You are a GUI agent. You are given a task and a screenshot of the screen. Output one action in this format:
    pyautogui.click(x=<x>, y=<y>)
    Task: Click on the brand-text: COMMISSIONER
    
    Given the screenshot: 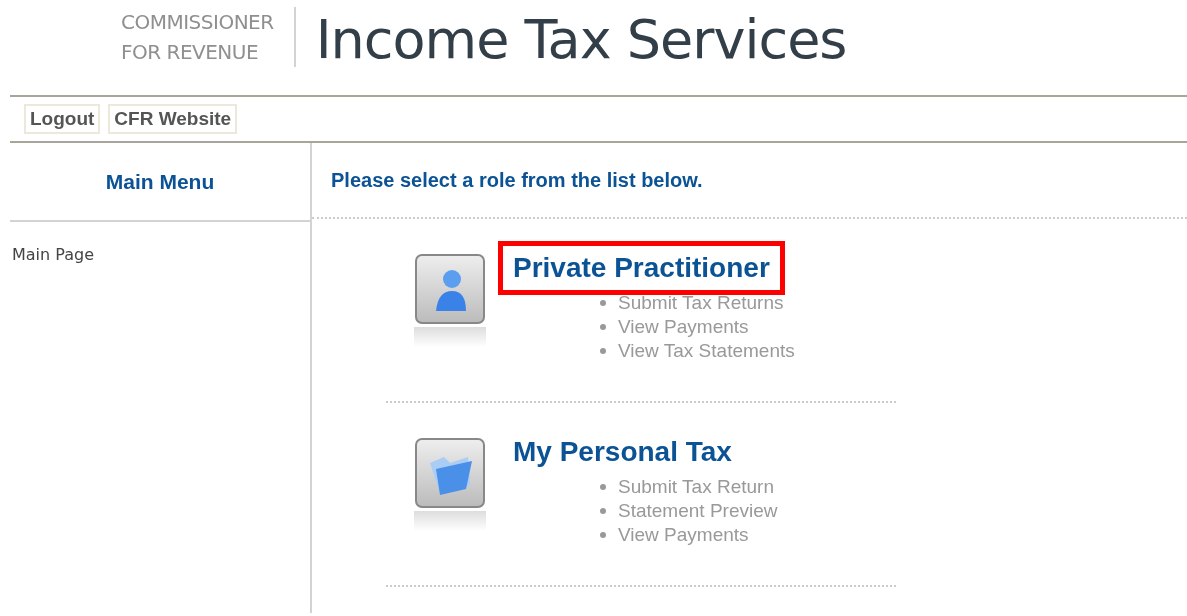 What is the action you would take?
    pyautogui.click(x=197, y=22)
    